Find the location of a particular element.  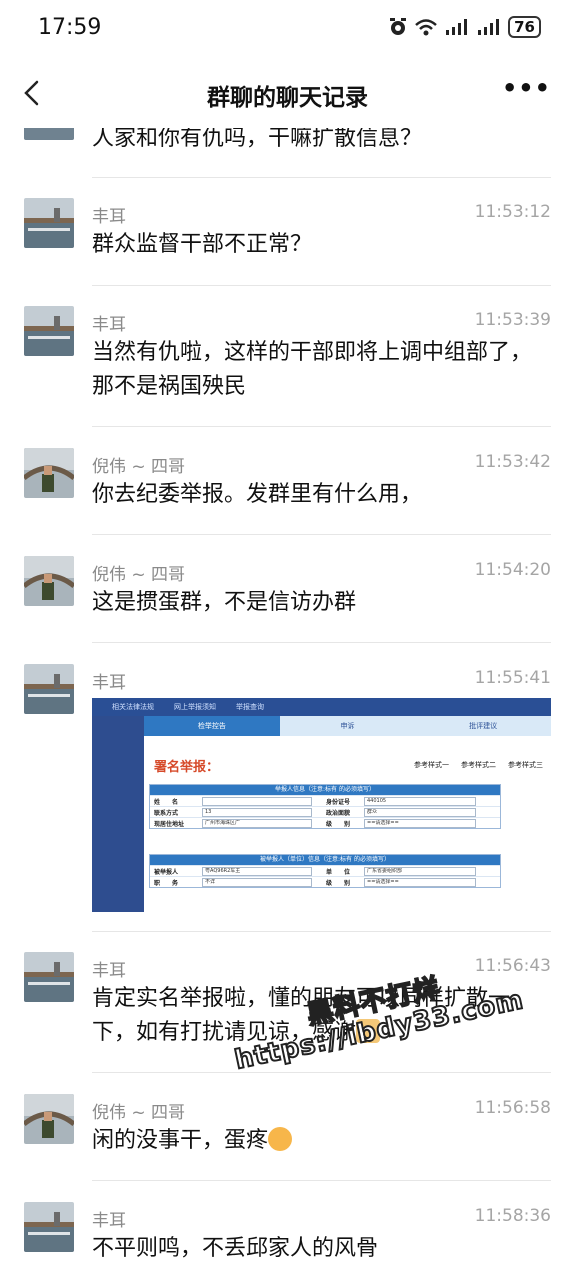

form-label: 被举报人 is located at coordinates (166, 872).